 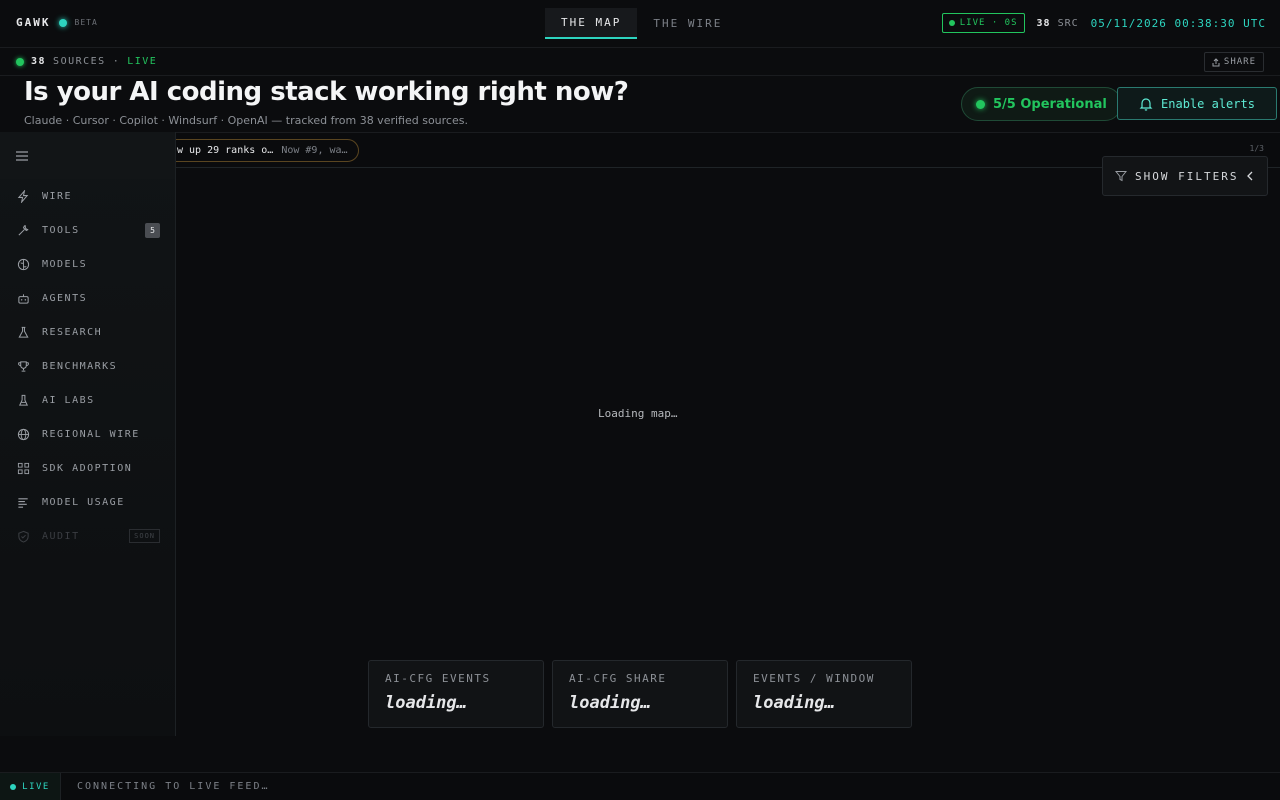 I want to click on sources-label: SOURCES, so click(x=79, y=61).